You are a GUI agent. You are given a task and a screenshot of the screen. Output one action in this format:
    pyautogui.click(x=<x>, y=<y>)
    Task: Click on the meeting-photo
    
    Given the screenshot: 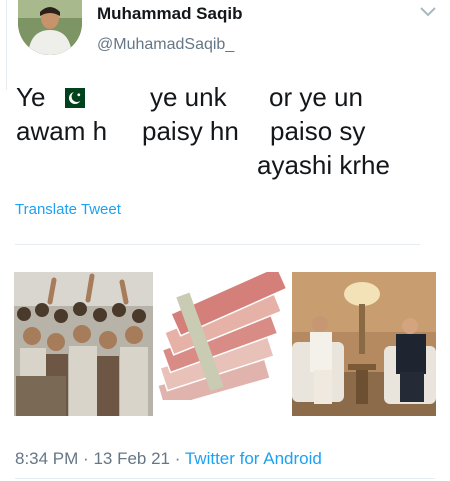 What is the action you would take?
    pyautogui.click(x=364, y=344)
    